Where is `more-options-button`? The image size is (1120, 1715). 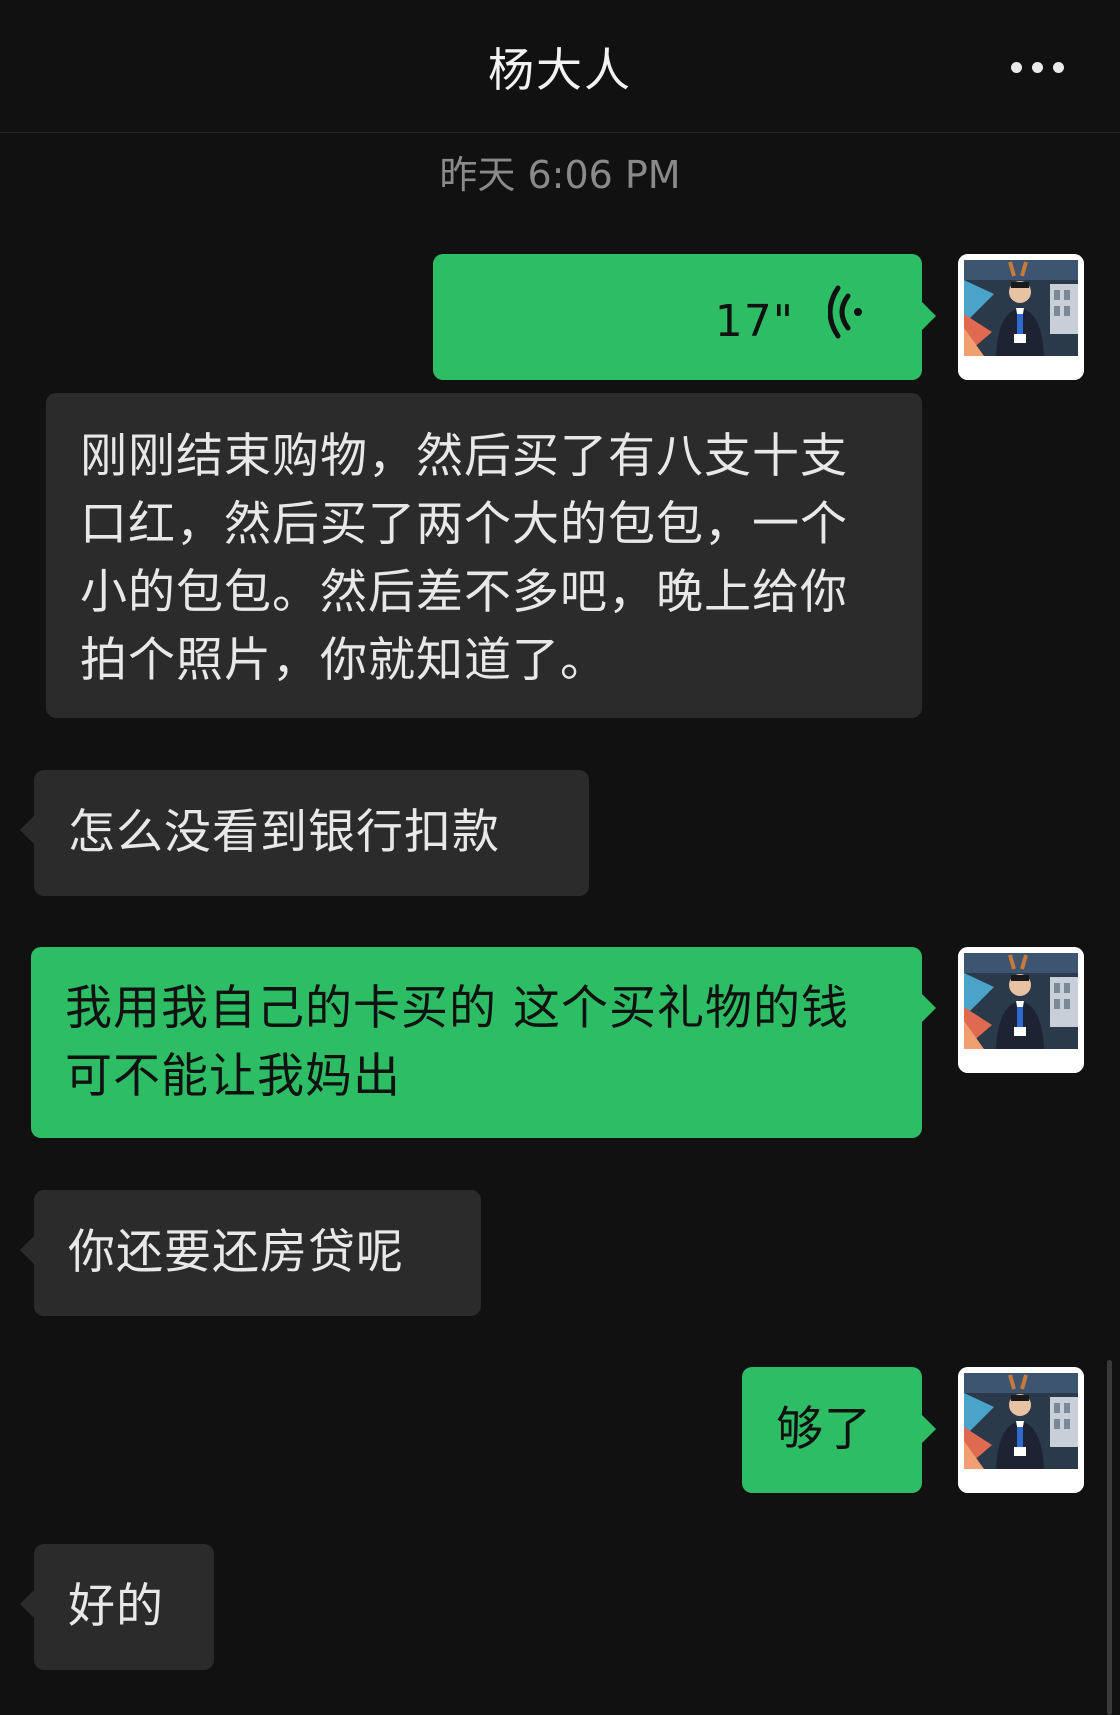 more-options-button is located at coordinates (1016, 67).